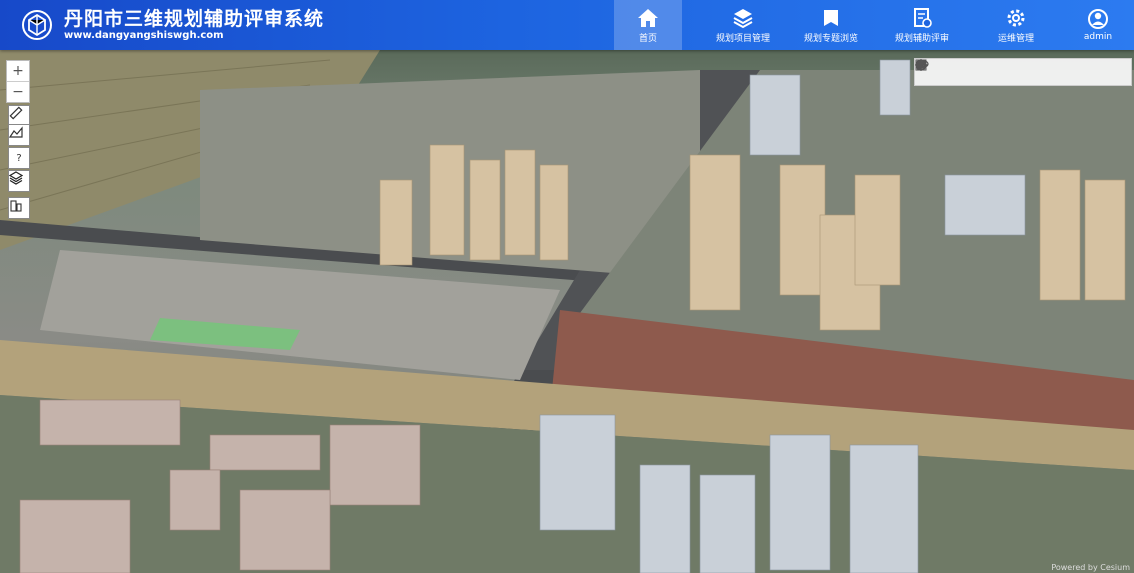 Image resolution: width=1134 pixels, height=573 pixels. I want to click on gear-icon, so click(1016, 17).